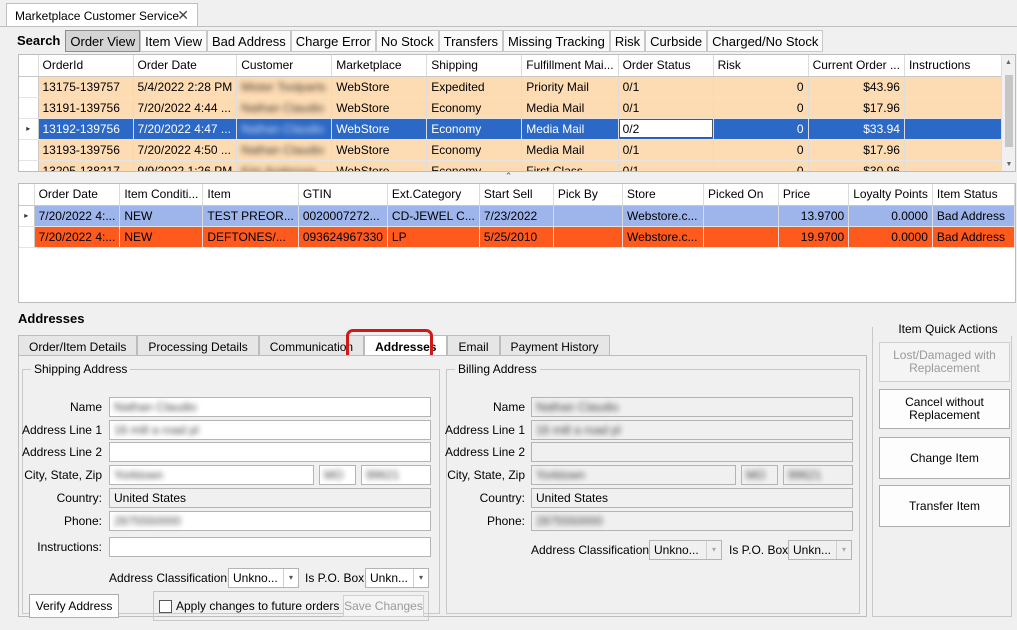 The image size is (1017, 630). I want to click on shipping-phone-redacted: 2875550000, so click(147, 521).